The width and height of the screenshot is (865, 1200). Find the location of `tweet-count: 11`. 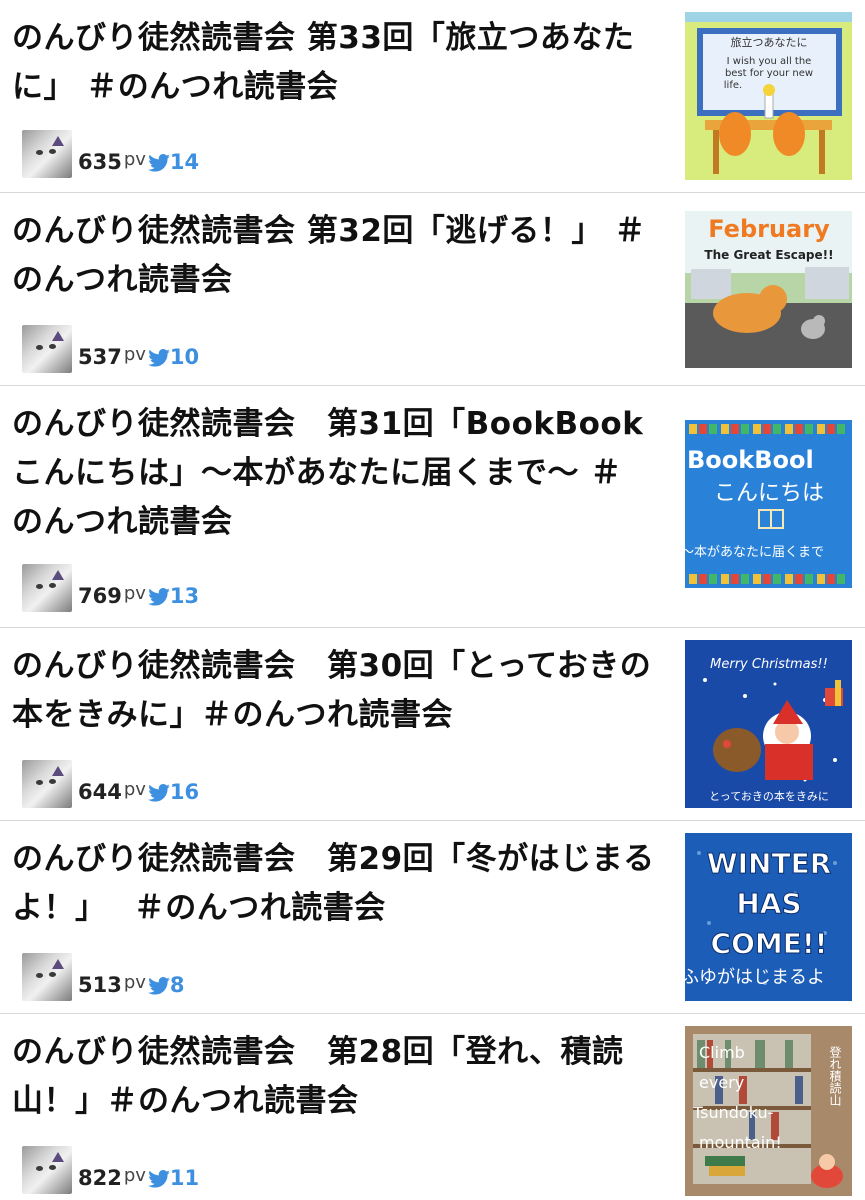

tweet-count: 11 is located at coordinates (184, 1178).